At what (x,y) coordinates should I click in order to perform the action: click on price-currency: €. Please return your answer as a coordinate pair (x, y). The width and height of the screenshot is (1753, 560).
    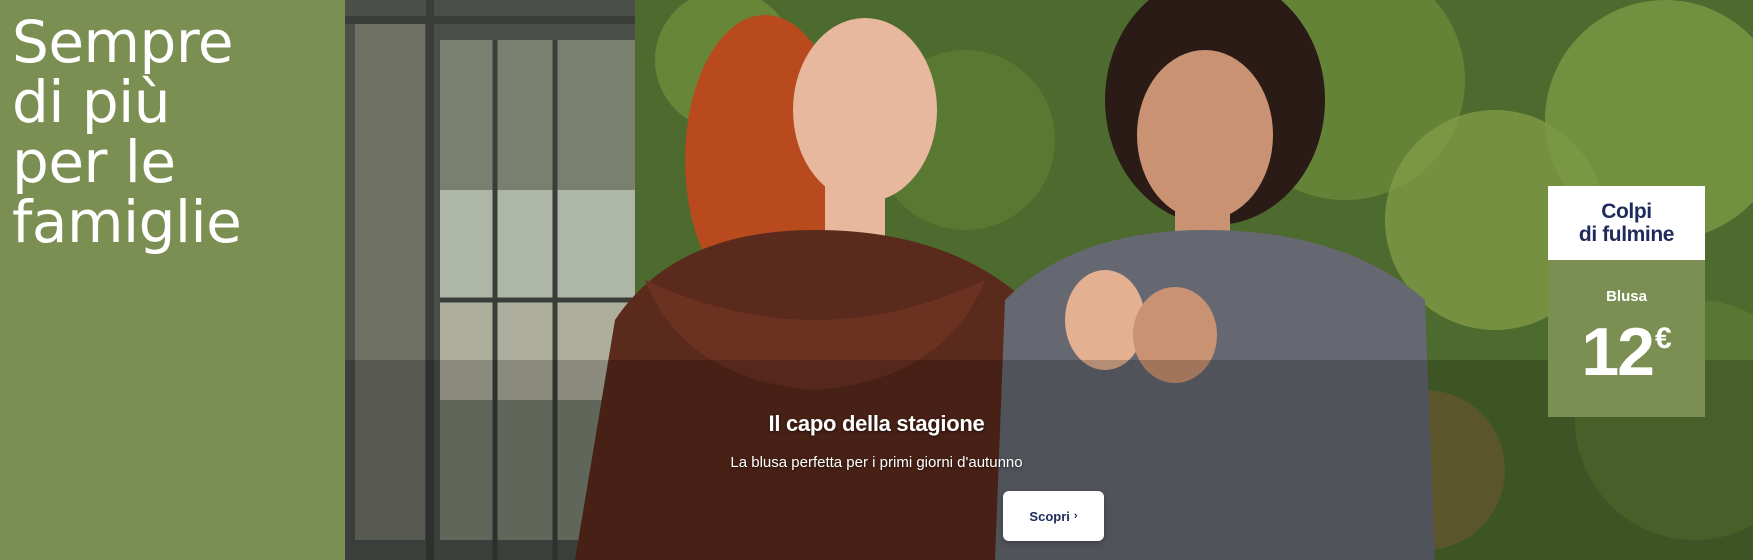
    Looking at the image, I should click on (1663, 338).